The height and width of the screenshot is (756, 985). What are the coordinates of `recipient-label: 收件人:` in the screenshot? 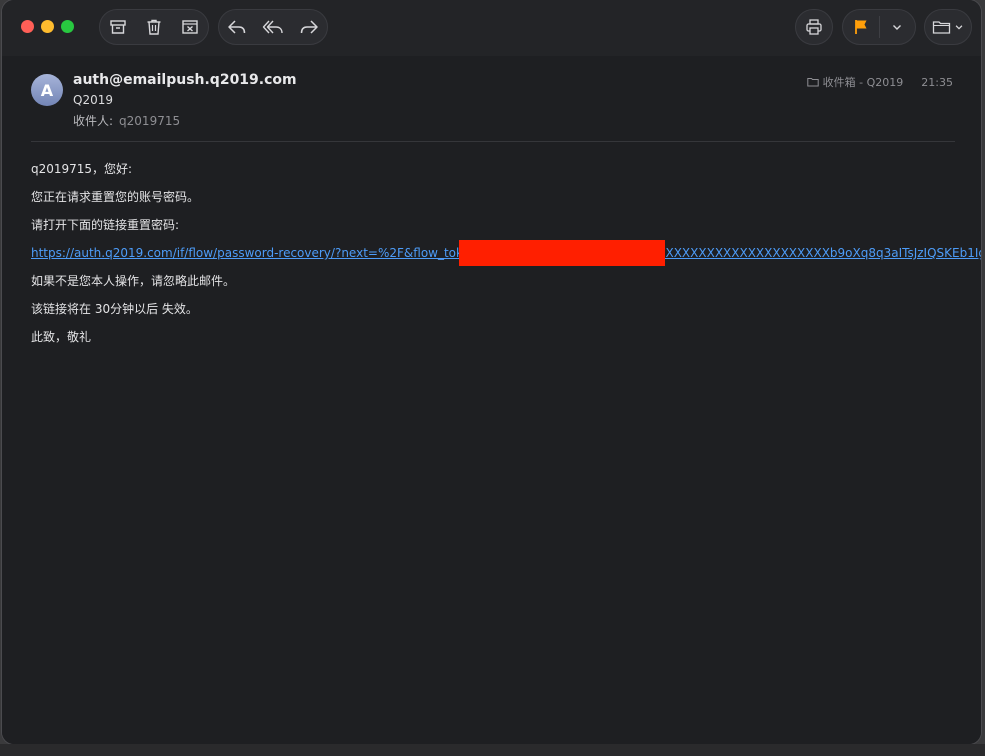 It's located at (93, 121).